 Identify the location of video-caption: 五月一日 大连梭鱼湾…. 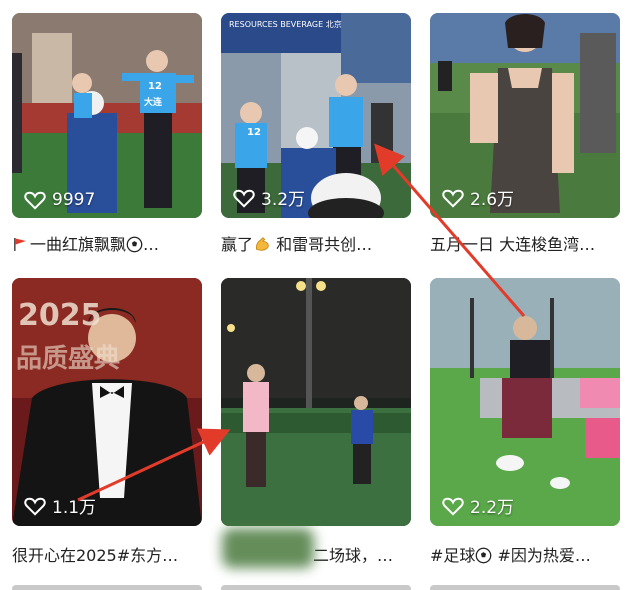
(530, 243).